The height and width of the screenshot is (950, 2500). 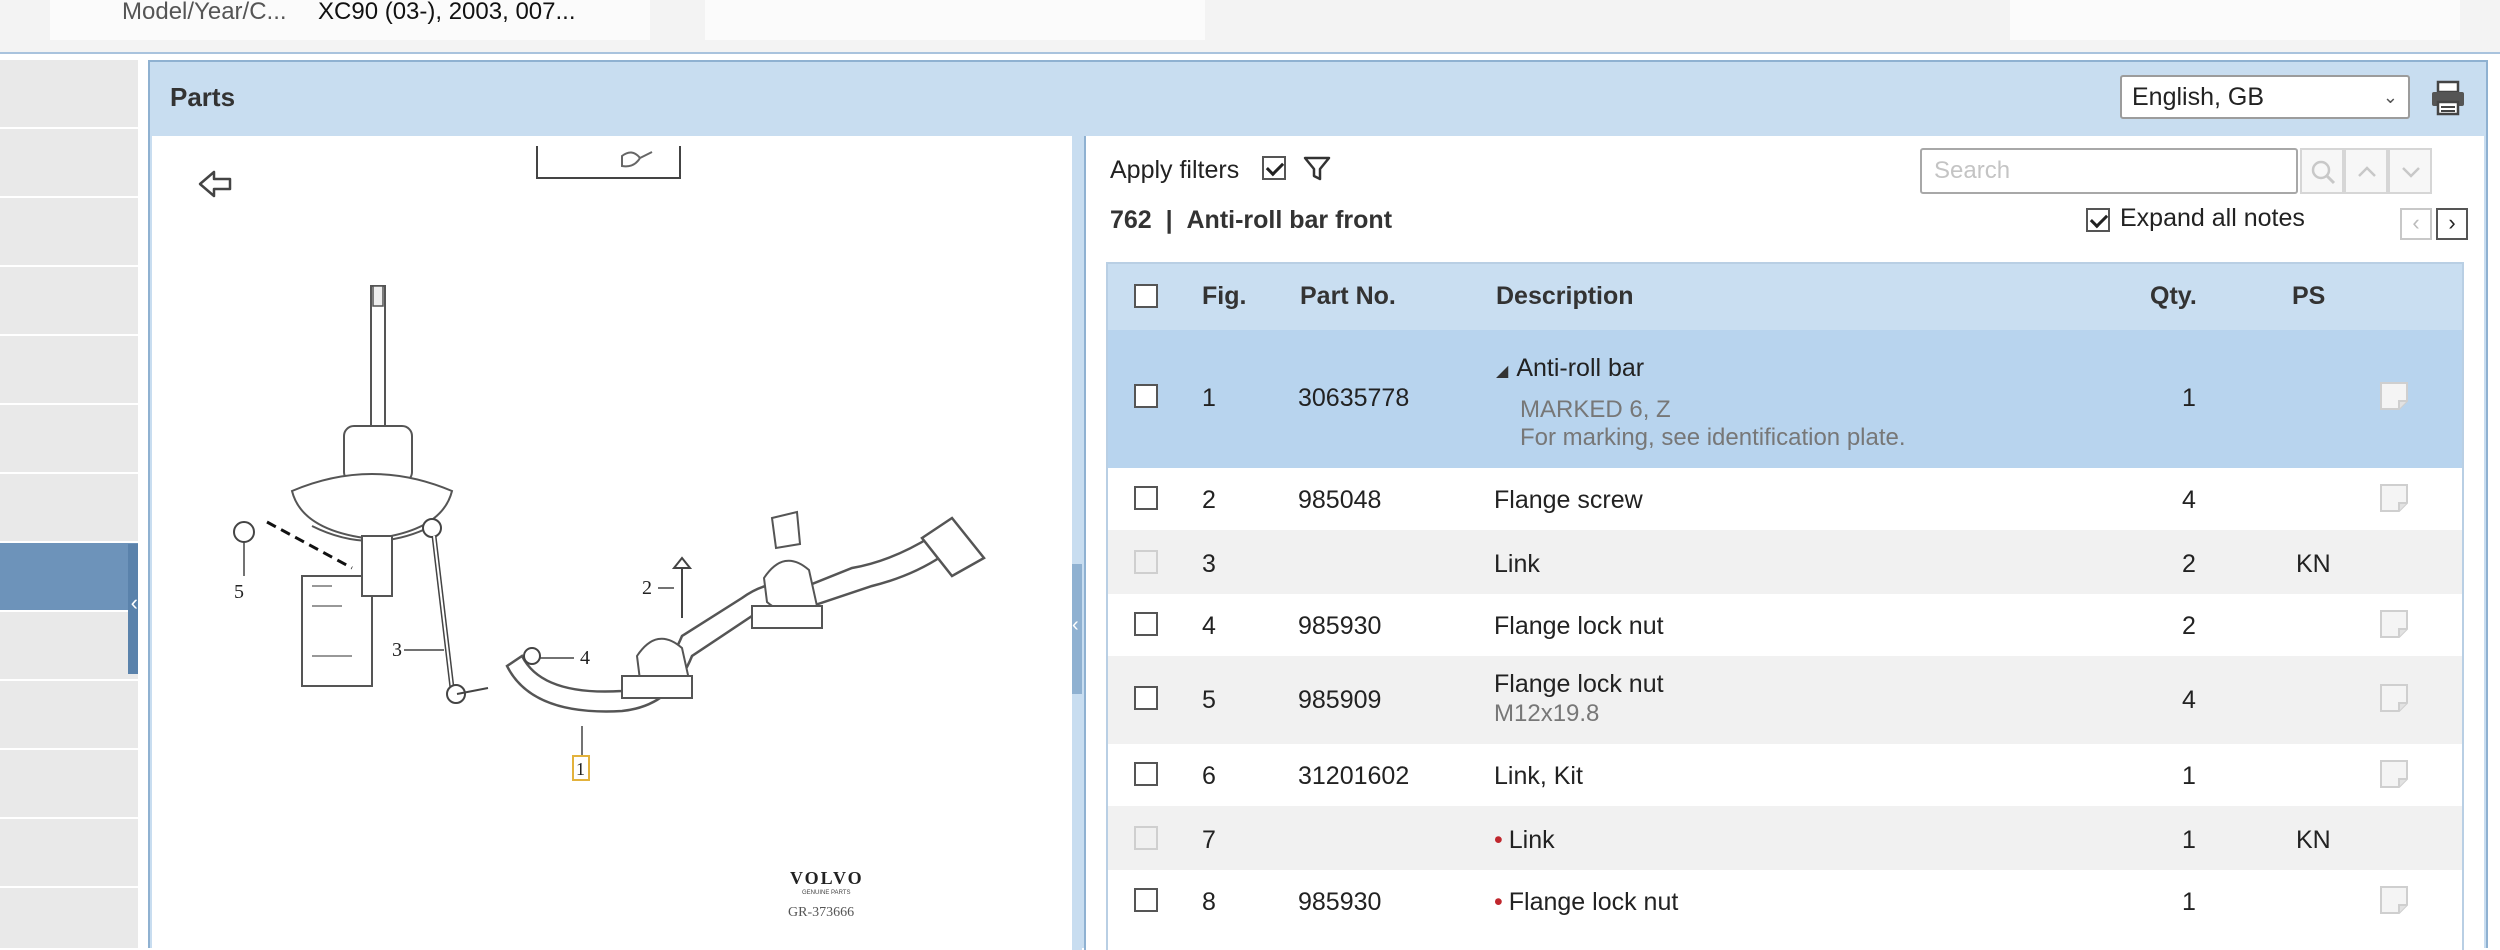 I want to click on table-row: 8 985930 • Flange lock nut 1, so click(x=1785, y=901).